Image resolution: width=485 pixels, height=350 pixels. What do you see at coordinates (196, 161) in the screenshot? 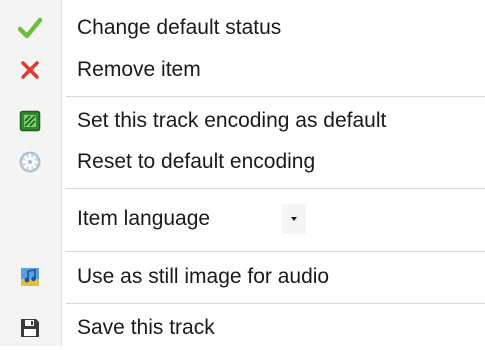
I see `menu-item-label: Reset to default encoding` at bounding box center [196, 161].